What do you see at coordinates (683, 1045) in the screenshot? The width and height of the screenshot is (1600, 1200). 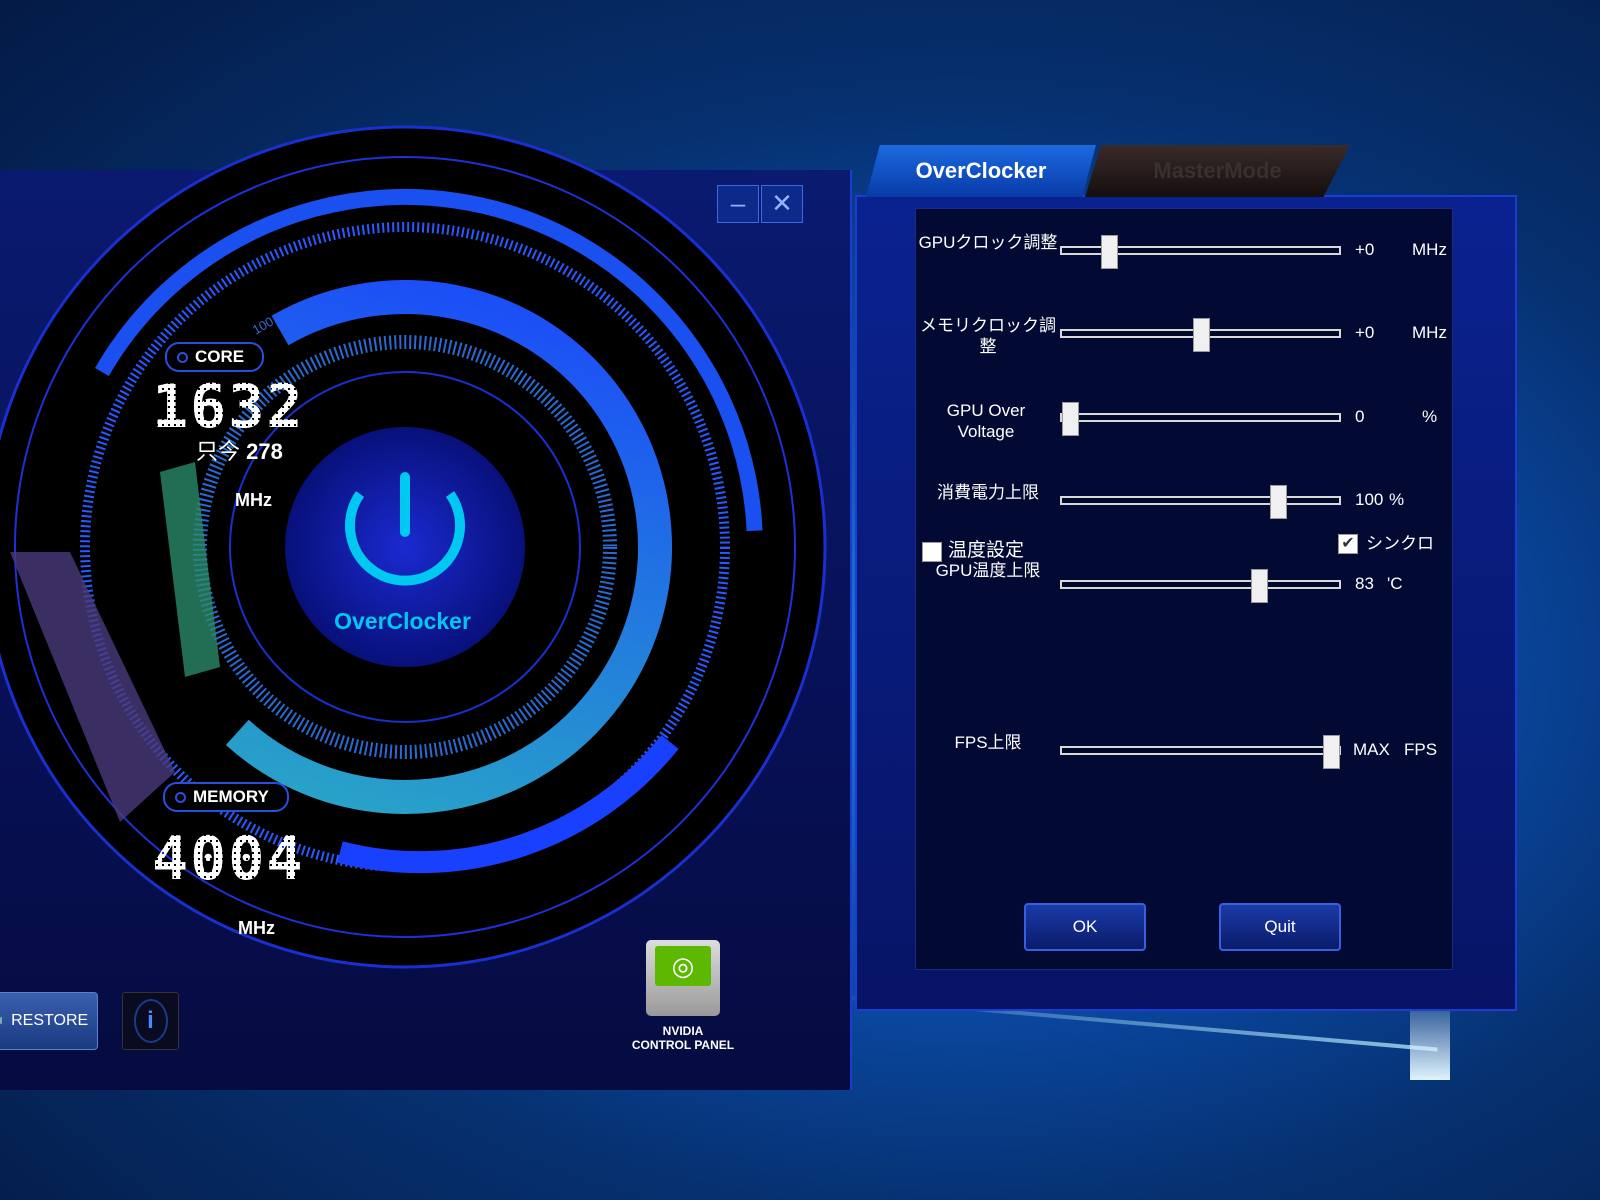 I see `control-panel-label: CONTROL PANEL` at bounding box center [683, 1045].